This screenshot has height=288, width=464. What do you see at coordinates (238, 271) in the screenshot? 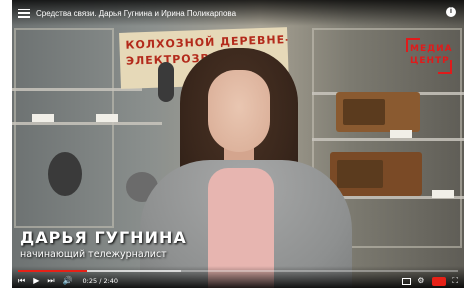
I see `progress-bar` at bounding box center [238, 271].